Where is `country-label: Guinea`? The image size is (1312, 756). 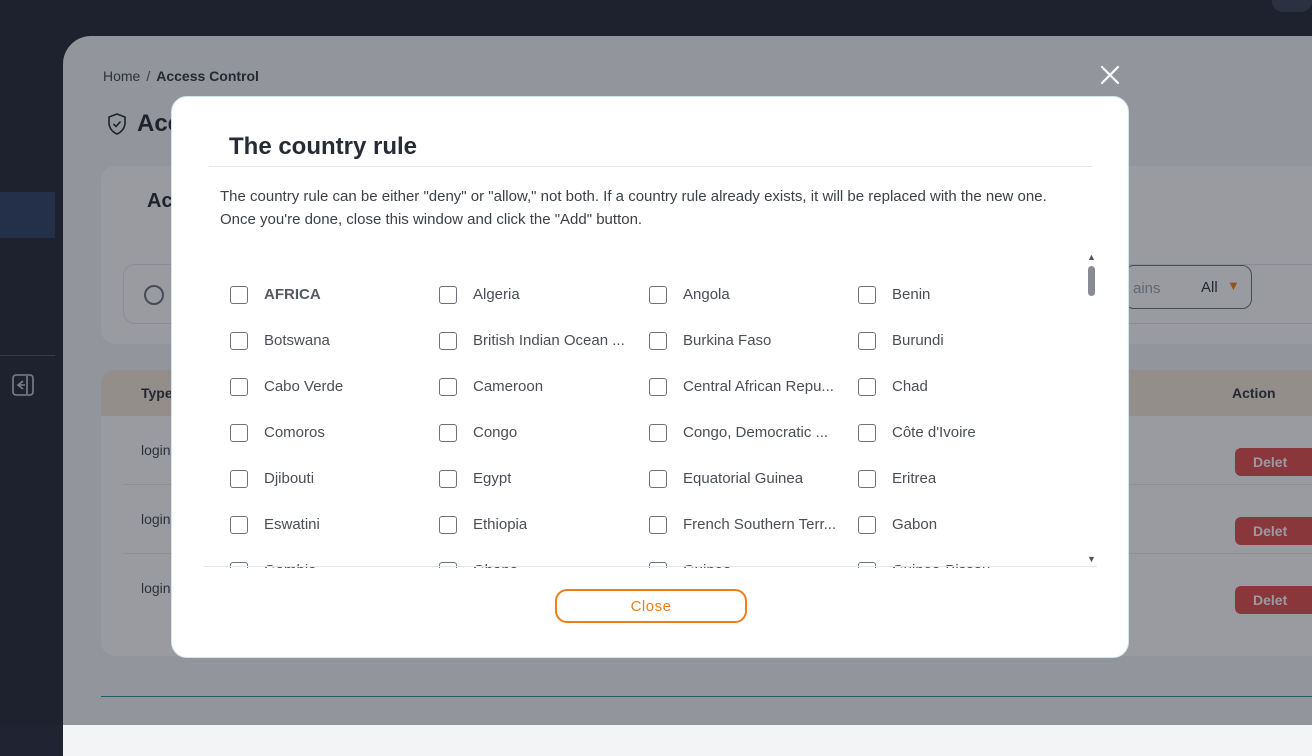
country-label: Guinea is located at coordinates (707, 565).